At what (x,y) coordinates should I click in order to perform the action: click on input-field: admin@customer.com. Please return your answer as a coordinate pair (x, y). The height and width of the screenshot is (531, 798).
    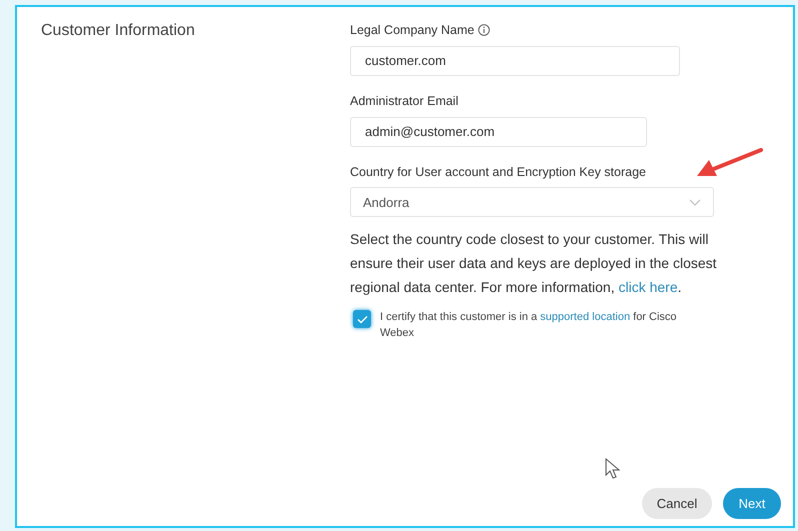
    Looking at the image, I should click on (498, 131).